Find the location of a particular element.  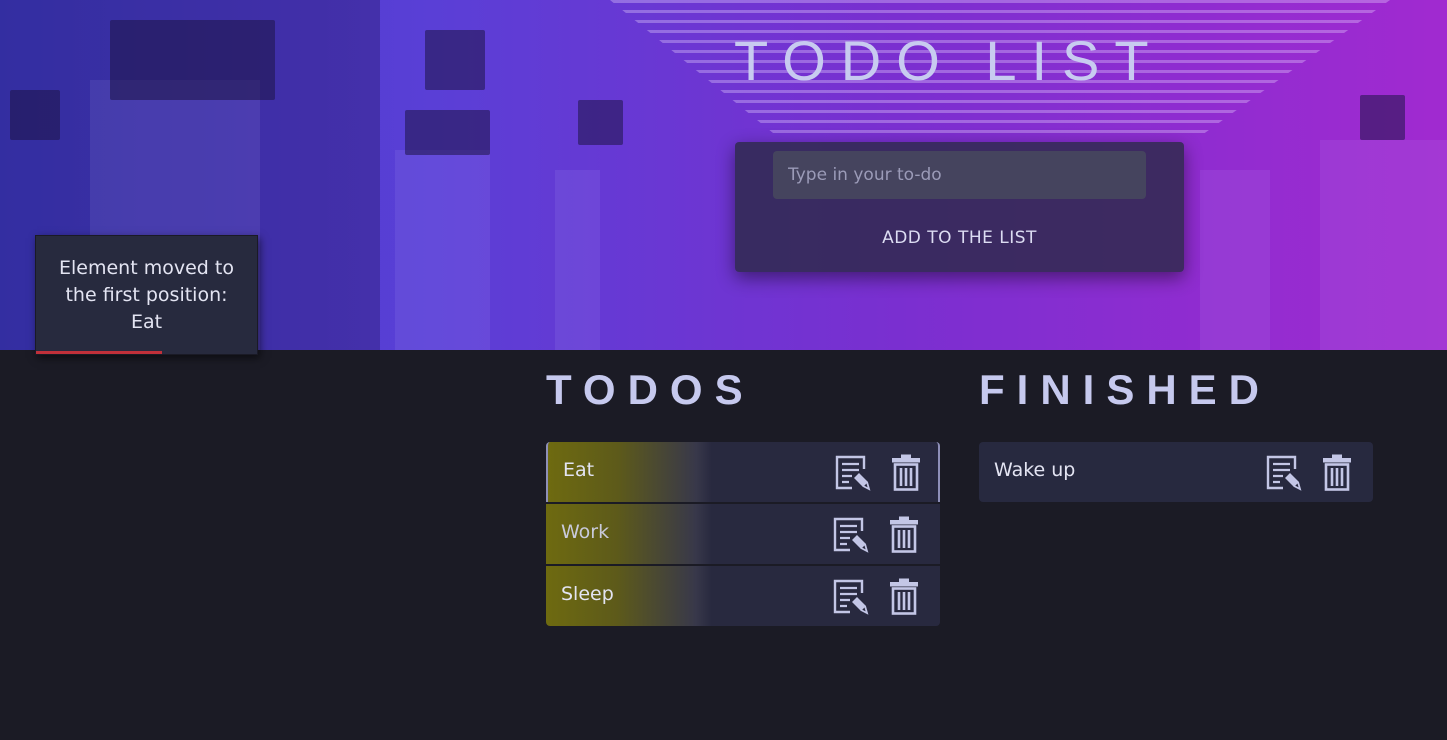

todos-heading: TODOS is located at coordinates (650, 389).